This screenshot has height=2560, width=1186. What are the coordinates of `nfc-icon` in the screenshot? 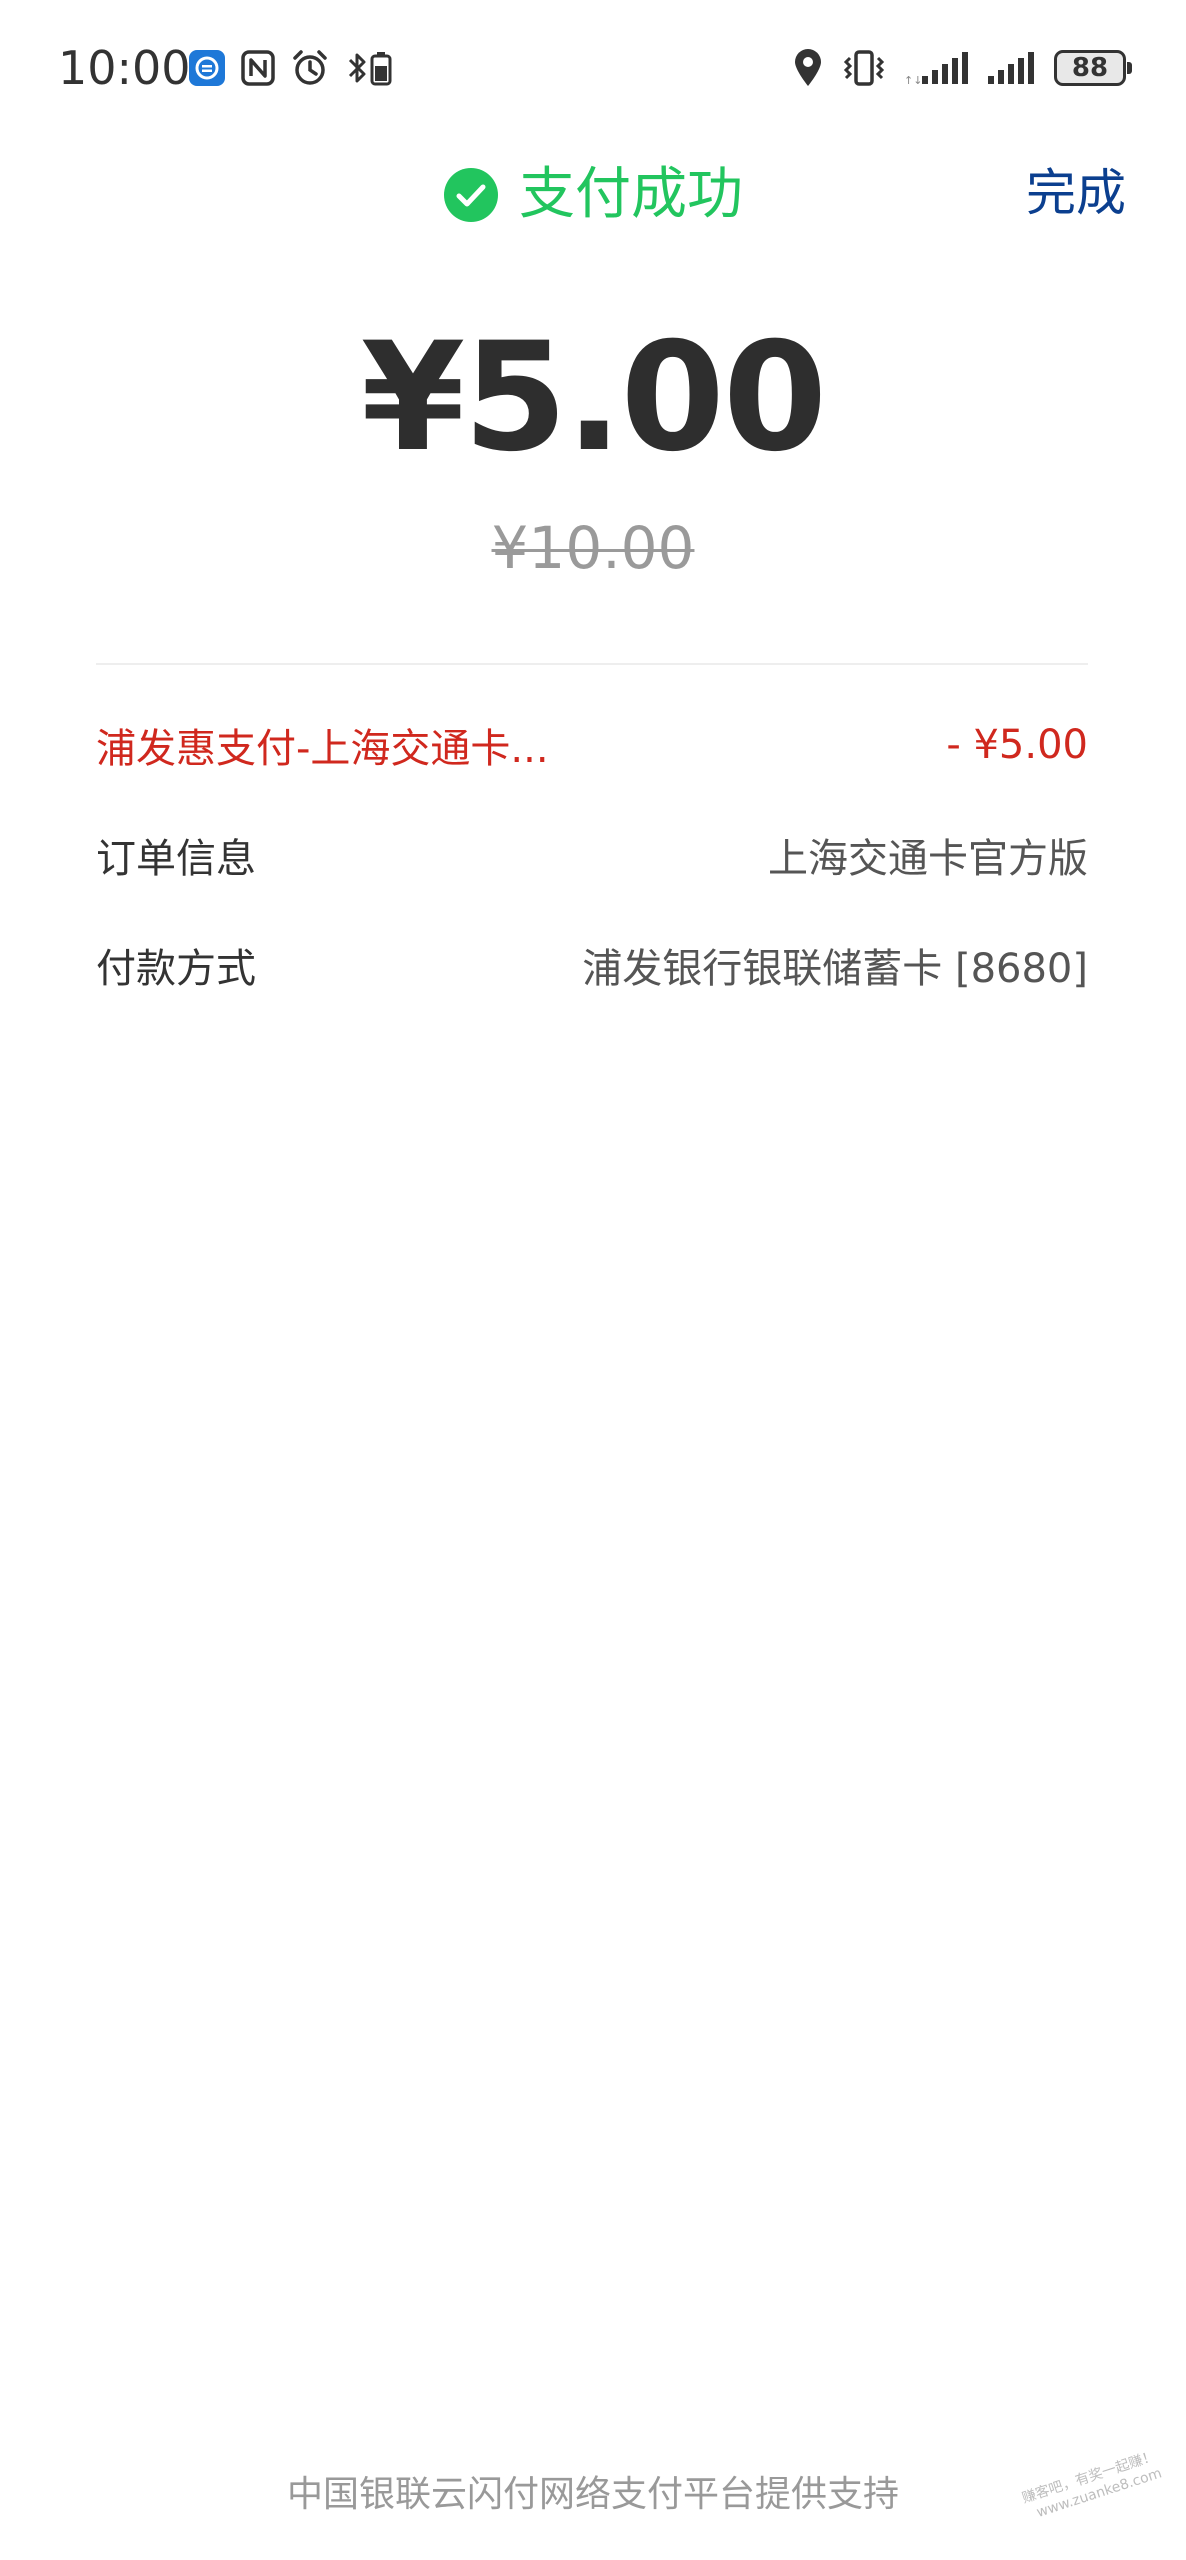 It's located at (258, 68).